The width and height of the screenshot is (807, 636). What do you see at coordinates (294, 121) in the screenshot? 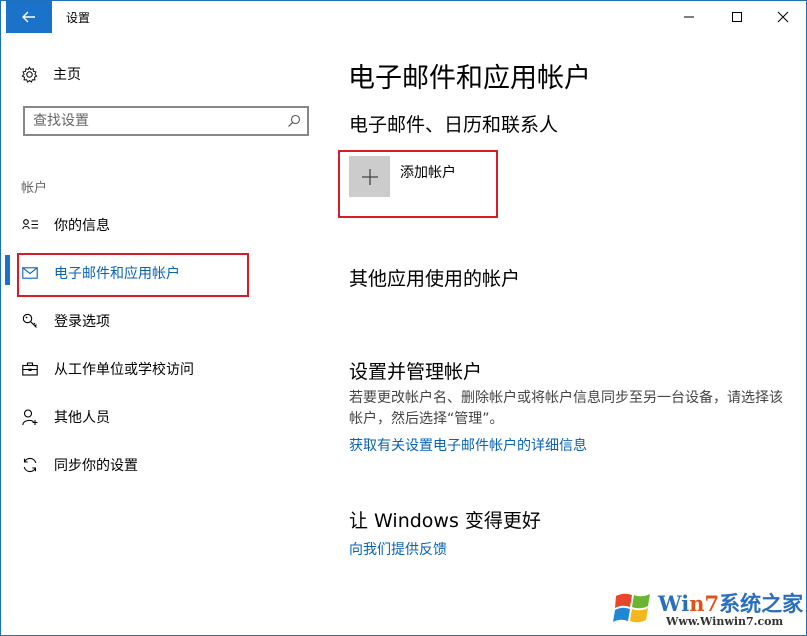
I see `search-icon` at bounding box center [294, 121].